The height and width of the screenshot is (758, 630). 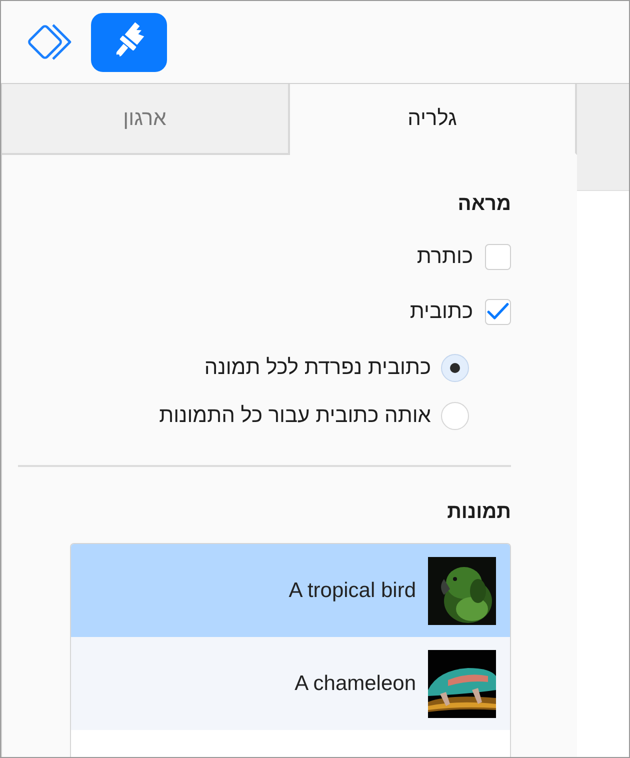 What do you see at coordinates (444, 257) in the screenshot?
I see `checkbox-label: כותרת` at bounding box center [444, 257].